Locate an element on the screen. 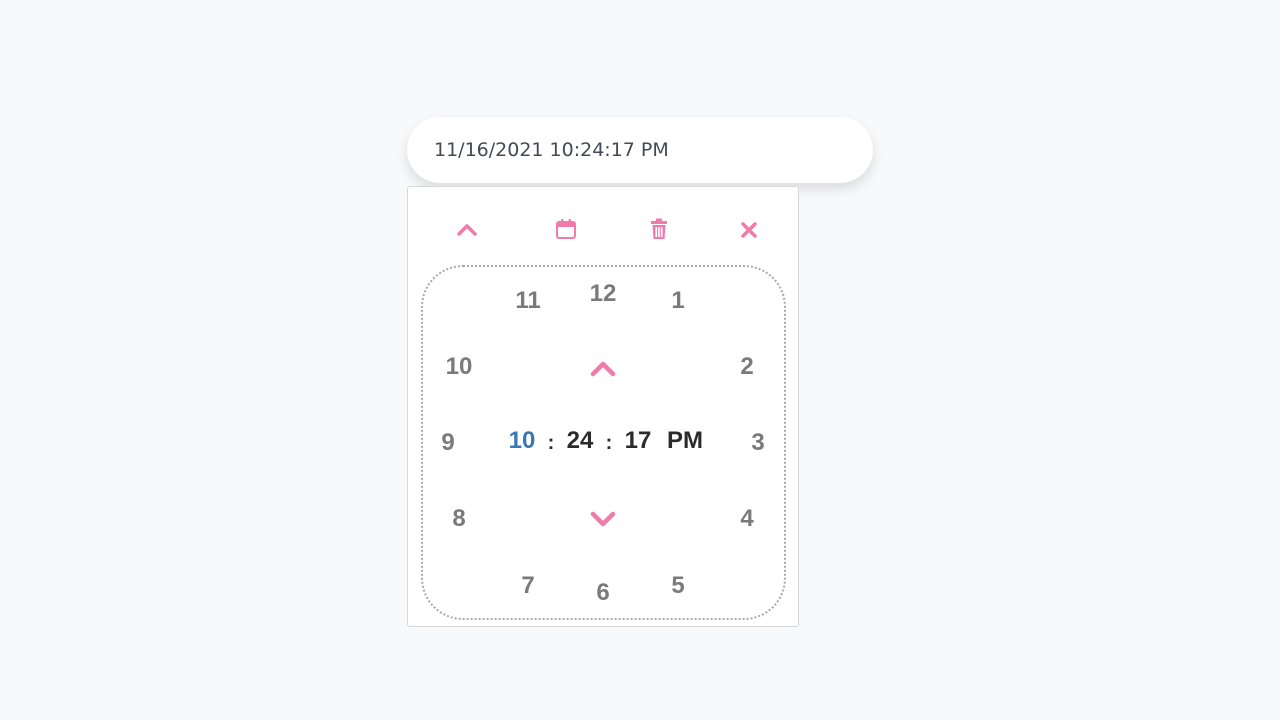  clock-hour-2: 2 is located at coordinates (746, 367).